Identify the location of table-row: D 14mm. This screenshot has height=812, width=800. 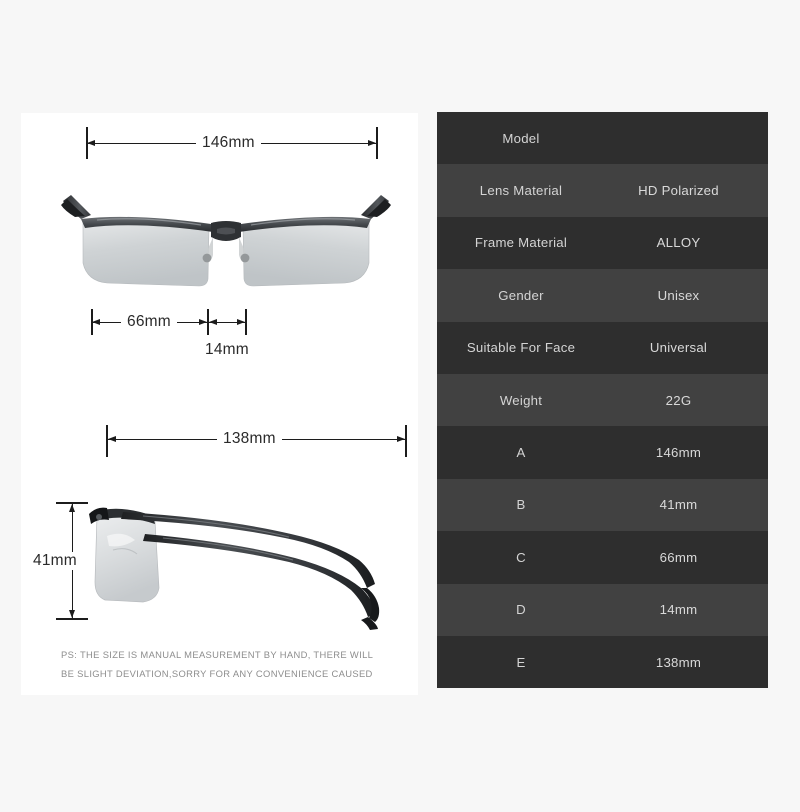
(602, 609).